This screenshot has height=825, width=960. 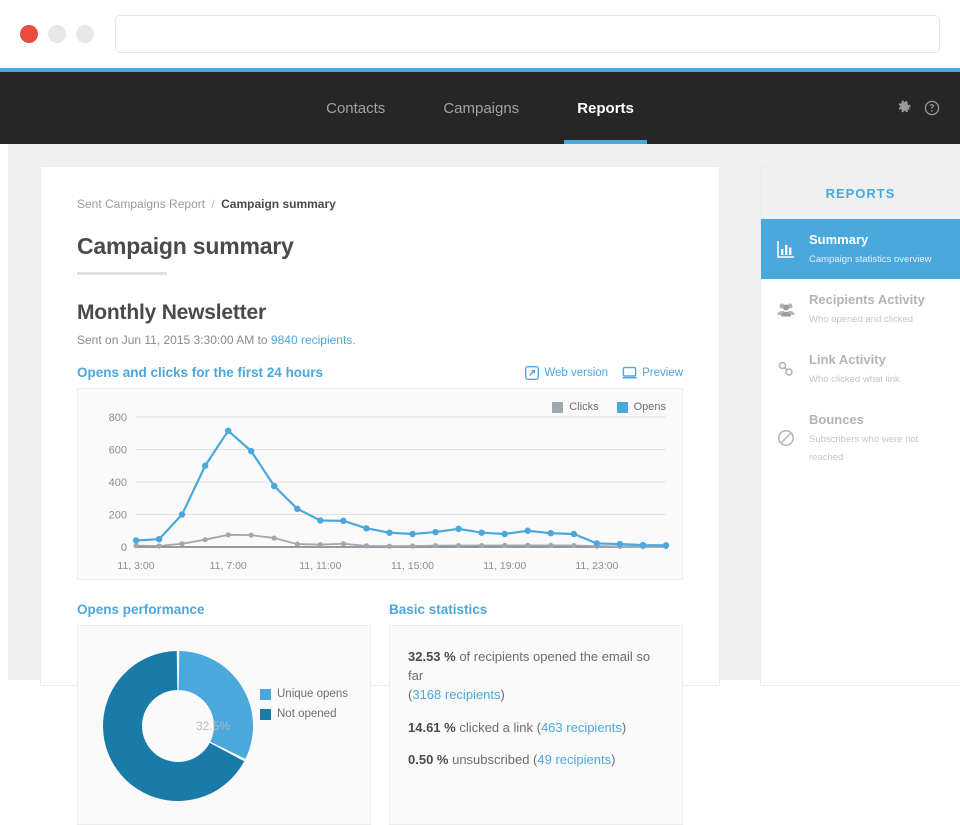 I want to click on browser-chrome, so click(x=480, y=34).